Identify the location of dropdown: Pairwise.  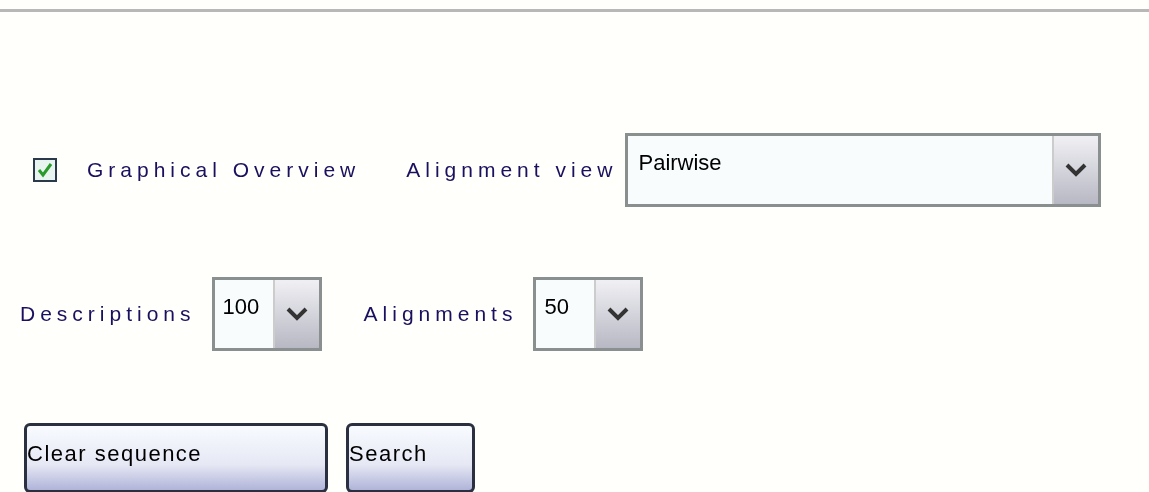
(863, 170).